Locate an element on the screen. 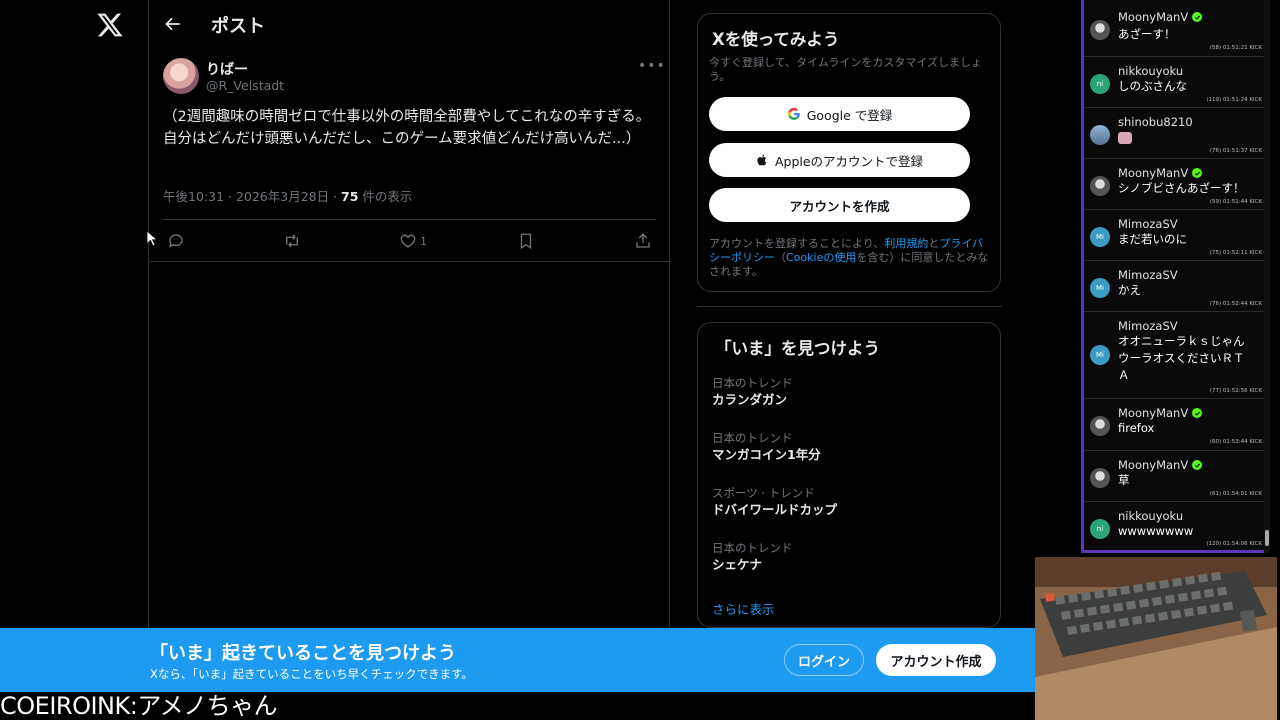 The height and width of the screenshot is (720, 1280). trend-name: シェケナ is located at coordinates (737, 564).